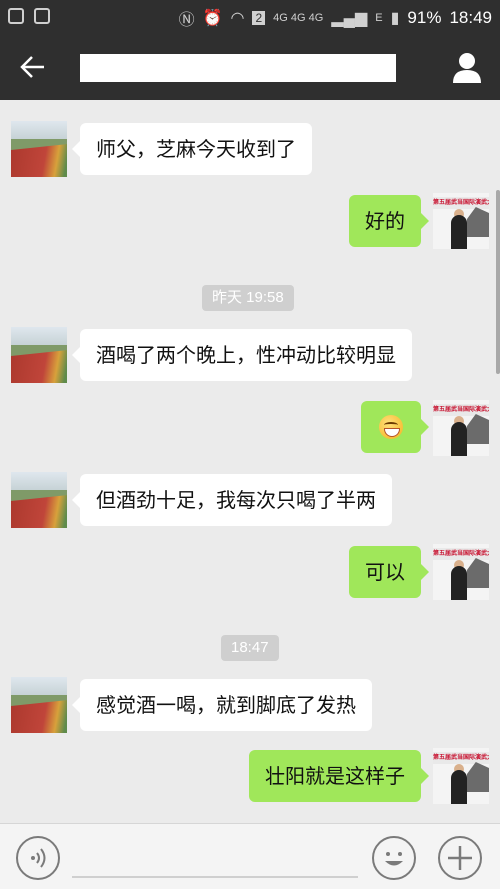  I want to click on message-input, so click(215, 858).